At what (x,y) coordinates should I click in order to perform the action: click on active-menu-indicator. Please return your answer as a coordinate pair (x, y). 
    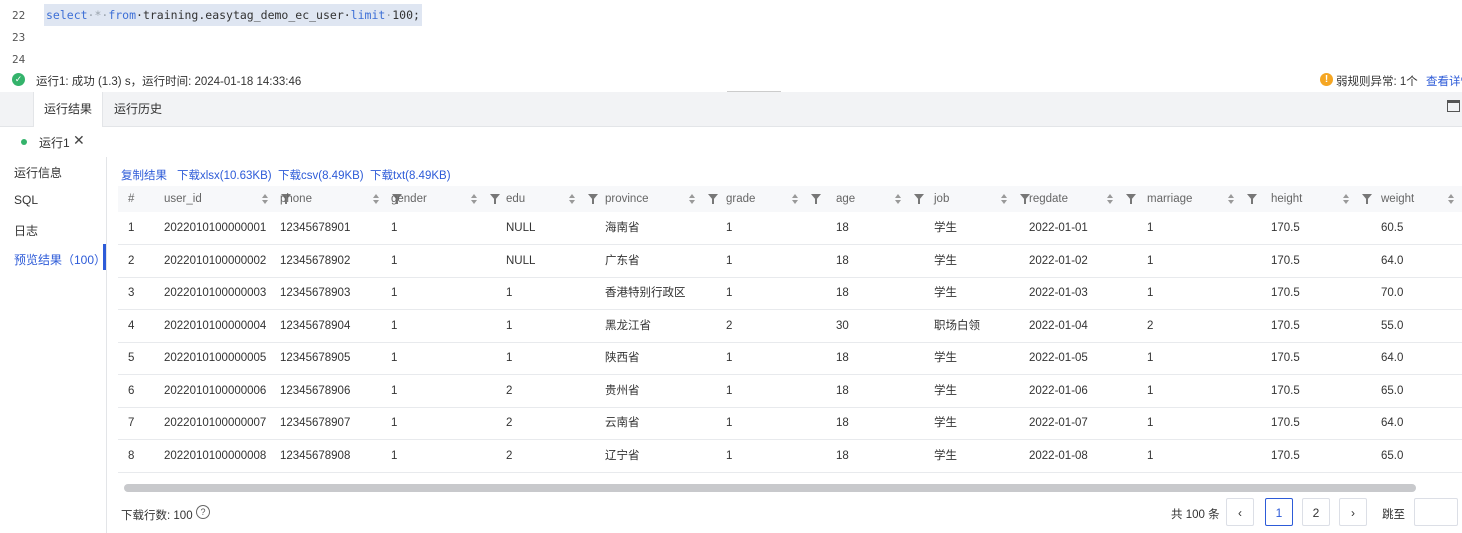
    Looking at the image, I should click on (104, 257).